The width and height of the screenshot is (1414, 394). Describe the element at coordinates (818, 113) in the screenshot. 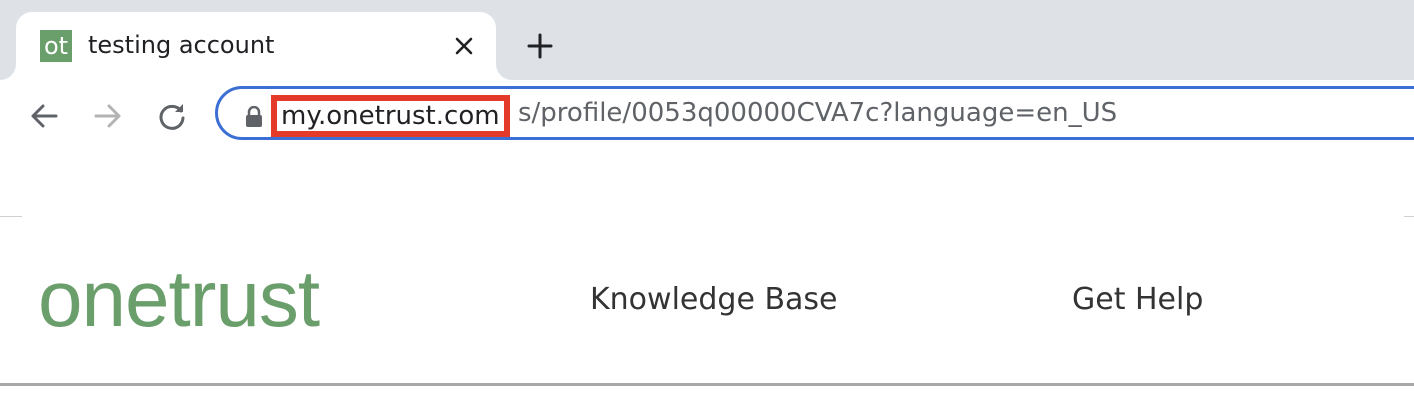

I see `url-path: s/profile/0053q00000CVA7c?language=en_US` at that location.